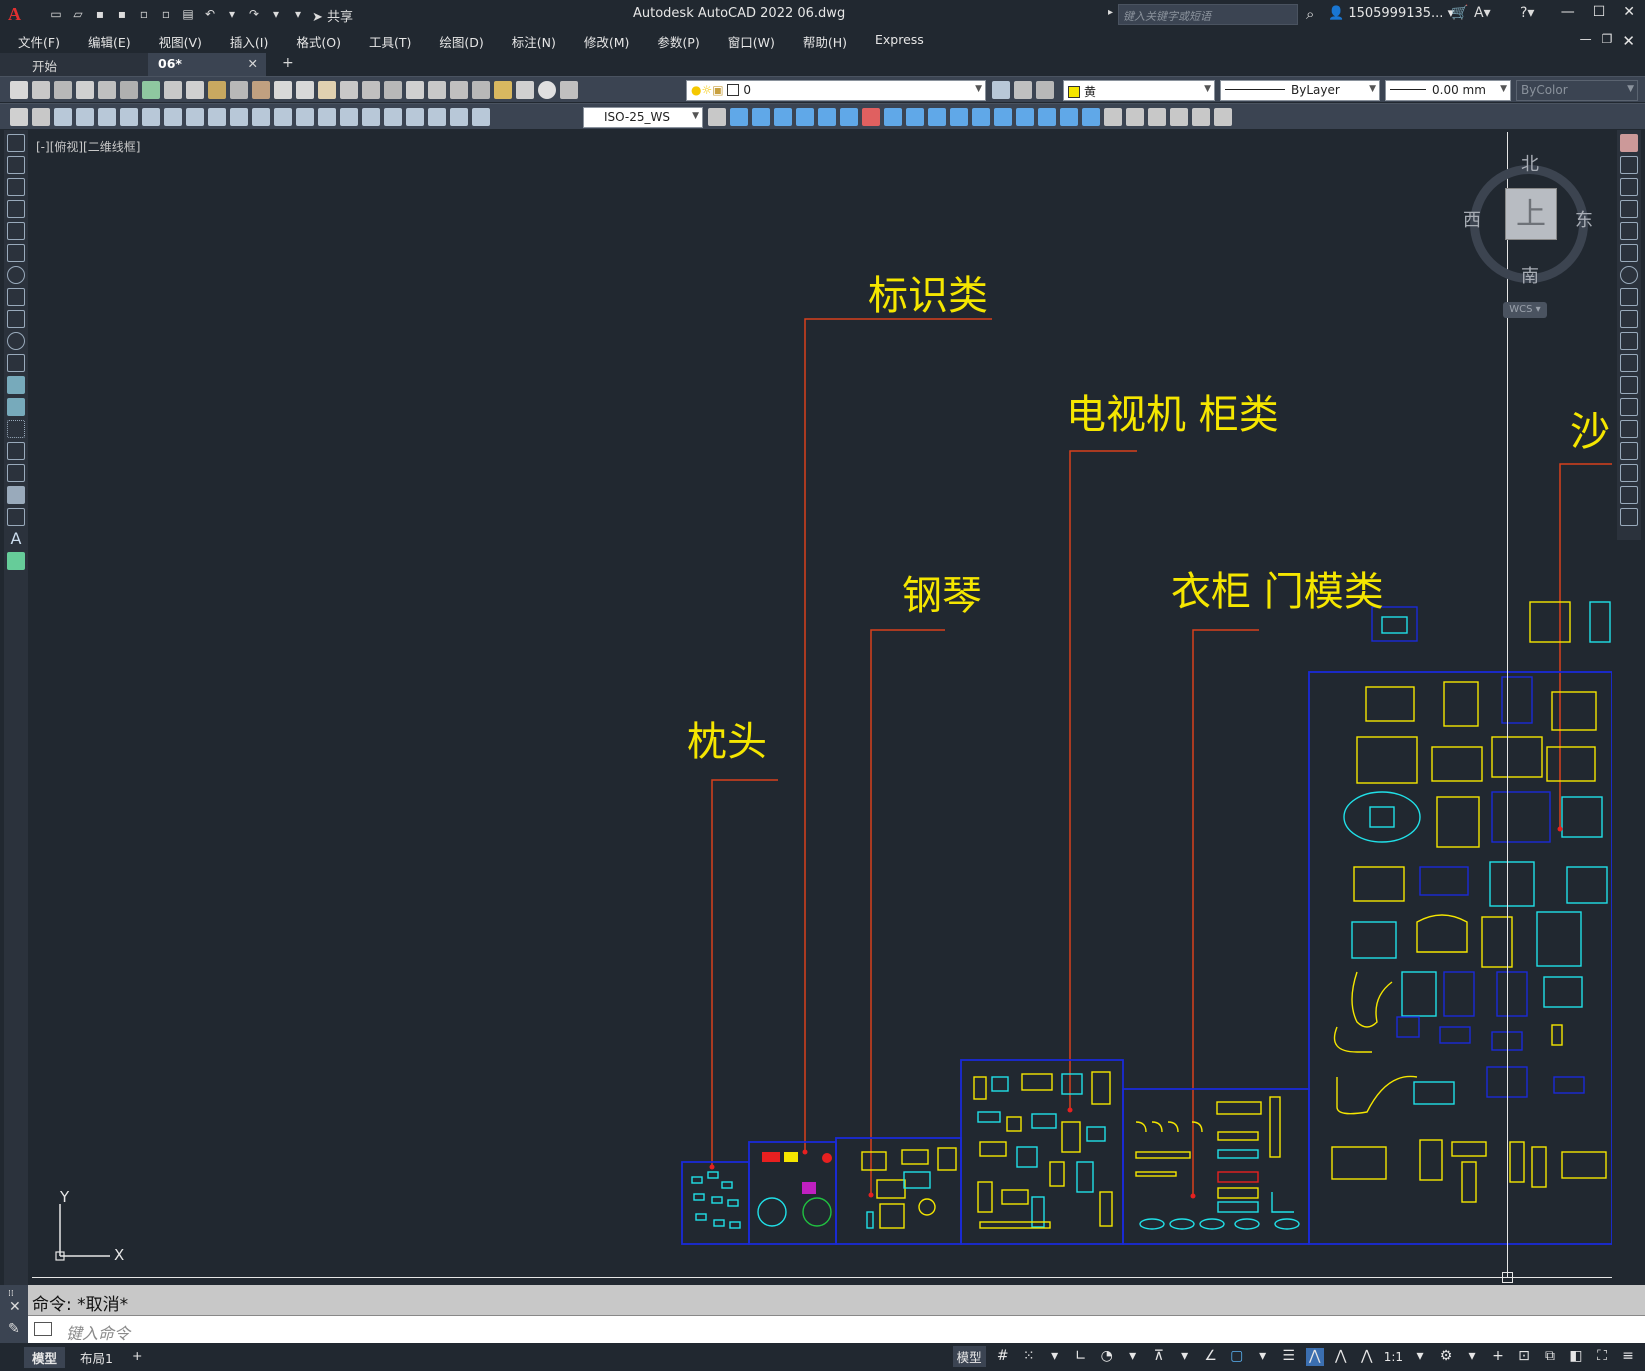  Describe the element at coordinates (437, 90) in the screenshot. I see `design-center-icon` at that location.